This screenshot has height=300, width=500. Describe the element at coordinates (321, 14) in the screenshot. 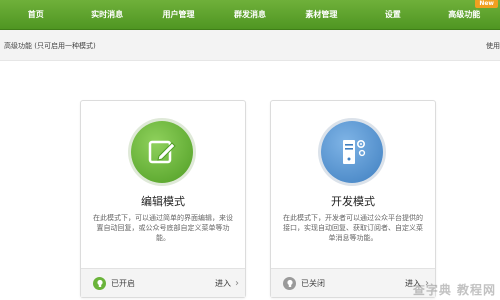

I see `nav-item-material-management: 素材管理` at that location.